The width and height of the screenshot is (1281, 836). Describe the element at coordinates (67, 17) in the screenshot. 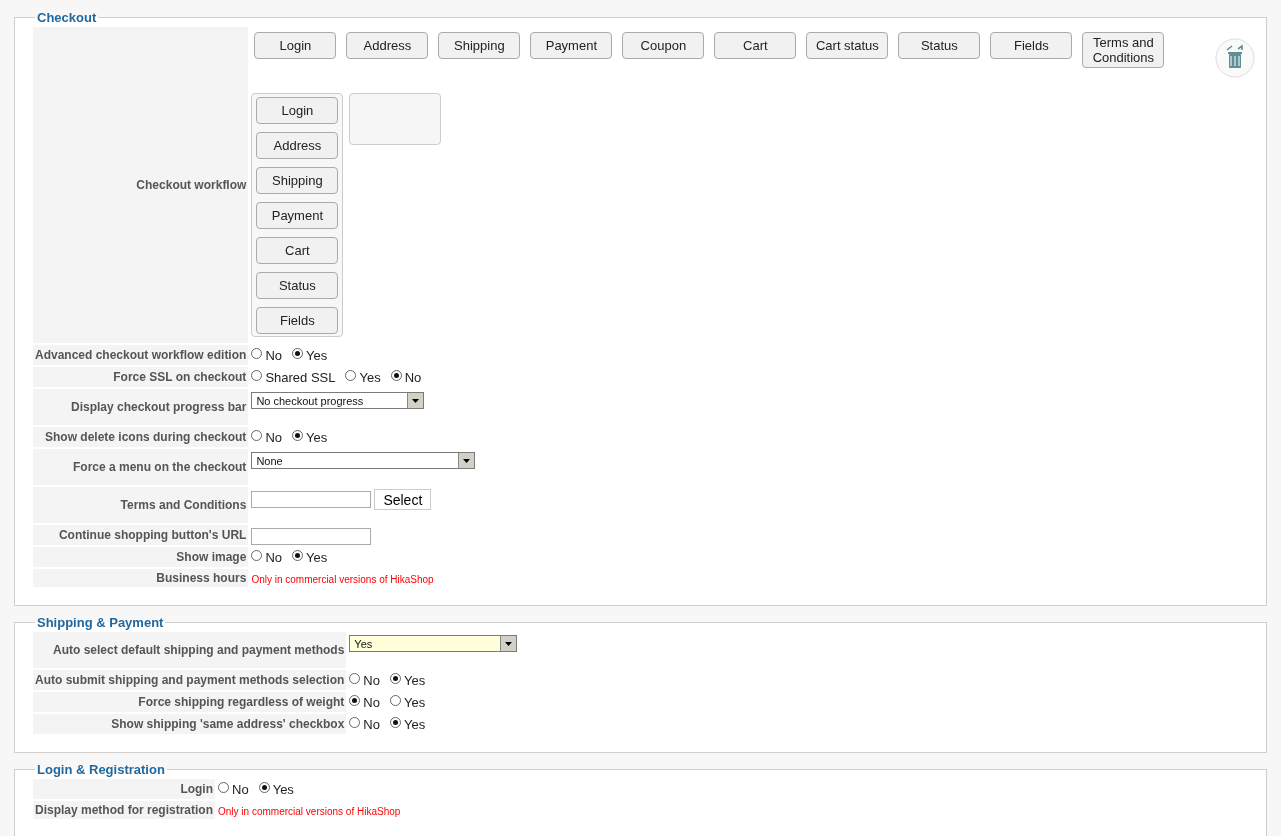

I see `section-title: Checkout` at that location.